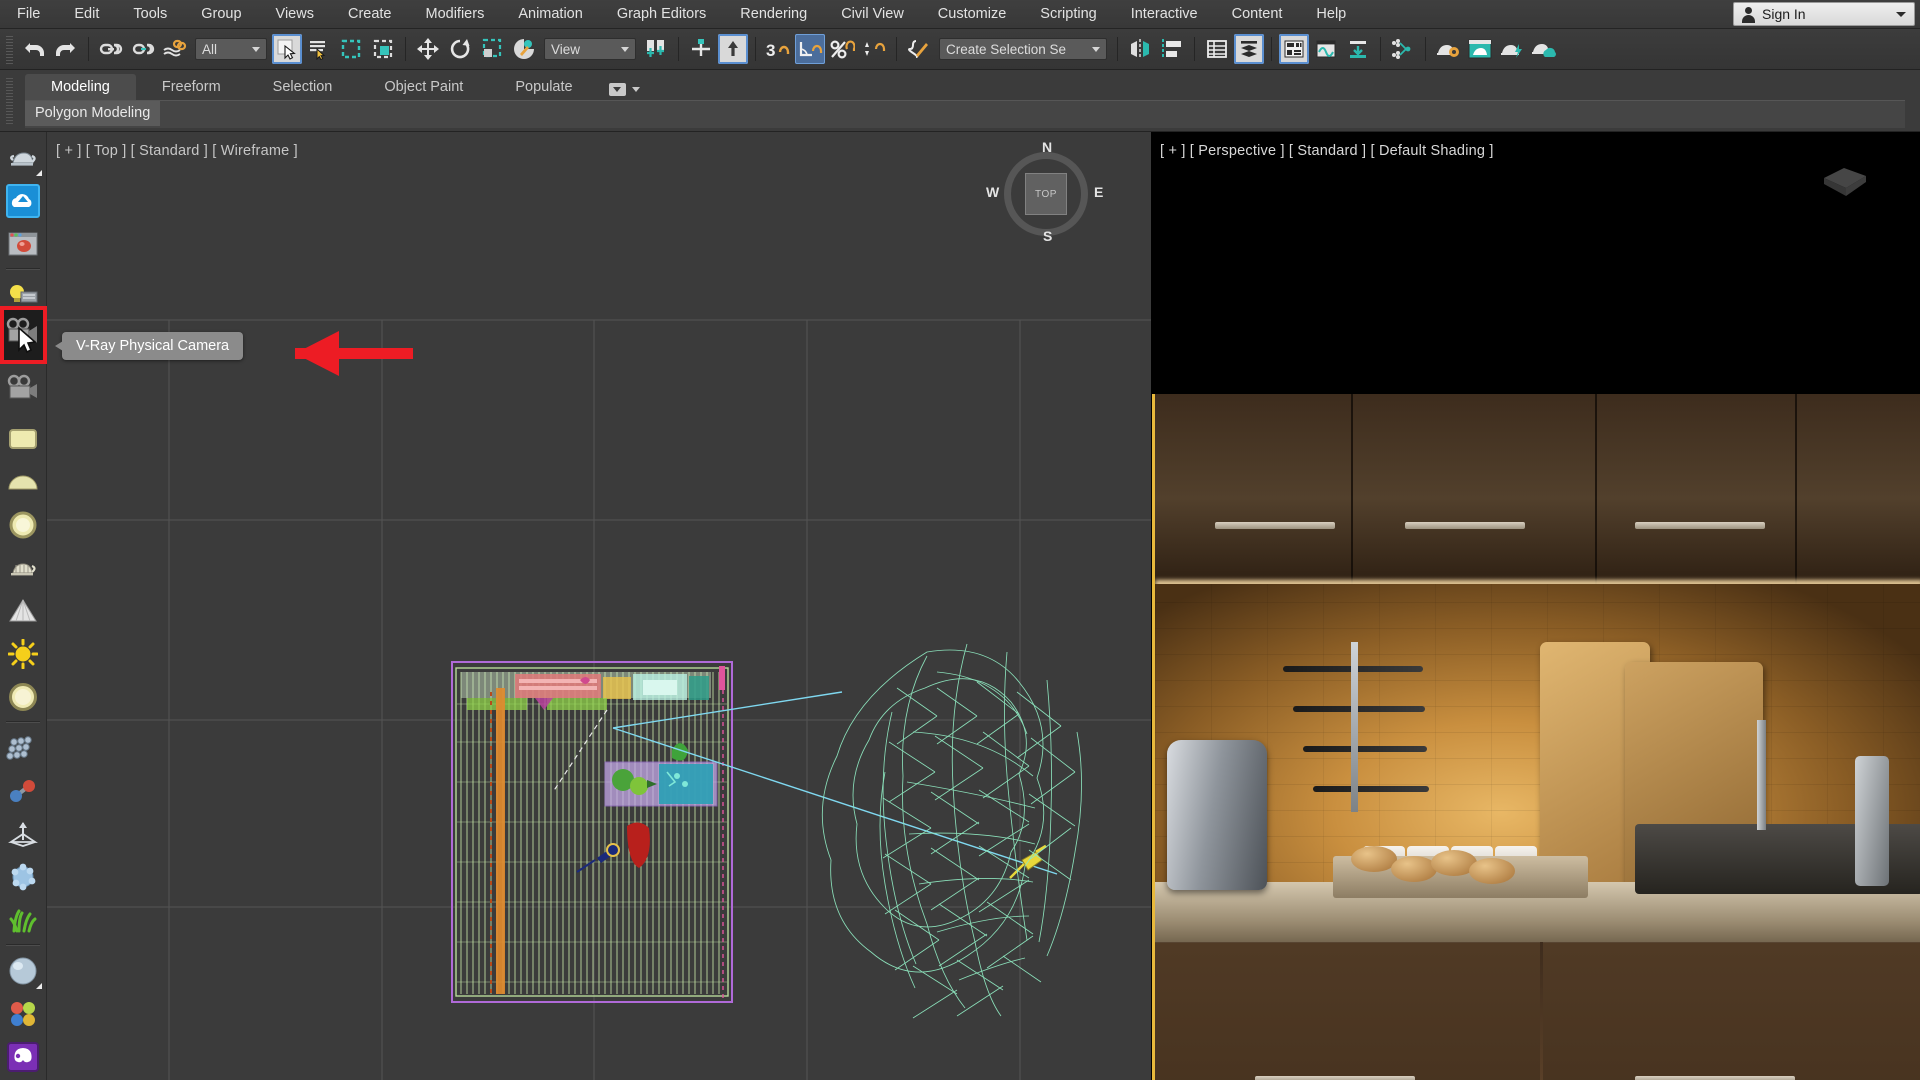 Image resolution: width=1920 pixels, height=1080 pixels. I want to click on mirror-button, so click(1140, 49).